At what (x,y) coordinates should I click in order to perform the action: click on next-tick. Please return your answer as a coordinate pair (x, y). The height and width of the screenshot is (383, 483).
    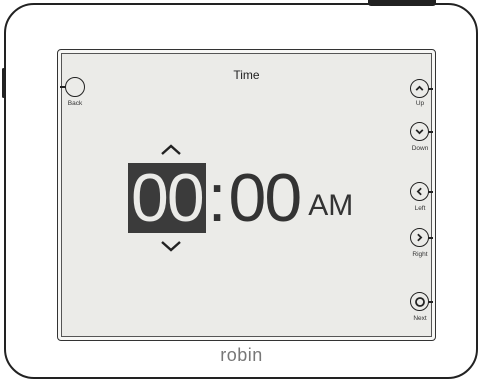
    Looking at the image, I should click on (430, 302).